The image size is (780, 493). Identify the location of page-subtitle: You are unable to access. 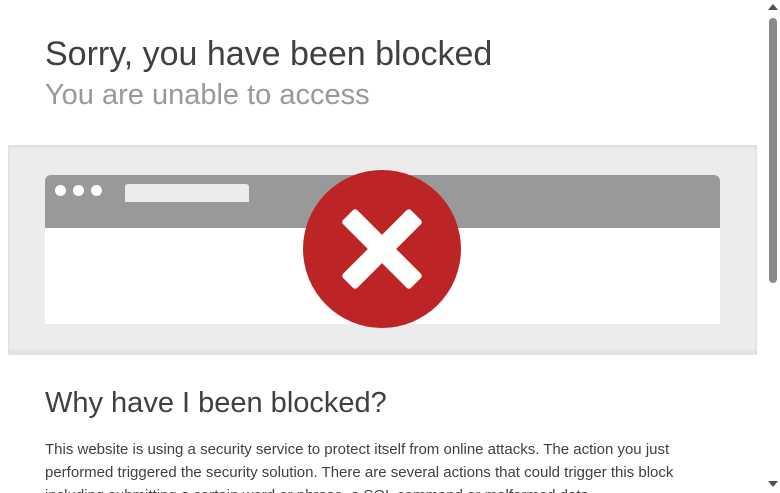
(207, 95).